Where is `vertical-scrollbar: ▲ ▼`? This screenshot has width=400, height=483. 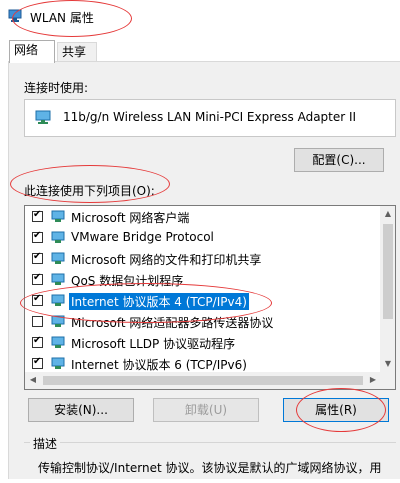
vertical-scrollbar: ▲ ▼ is located at coordinates (387, 289).